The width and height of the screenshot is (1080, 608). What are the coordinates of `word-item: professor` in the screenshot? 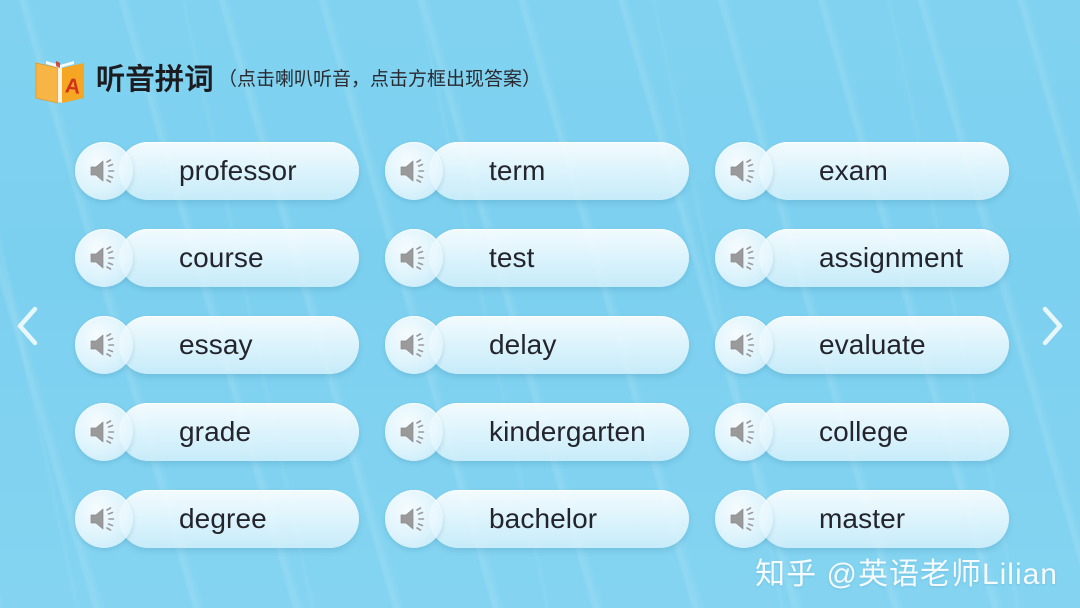 It's located at (220, 173).